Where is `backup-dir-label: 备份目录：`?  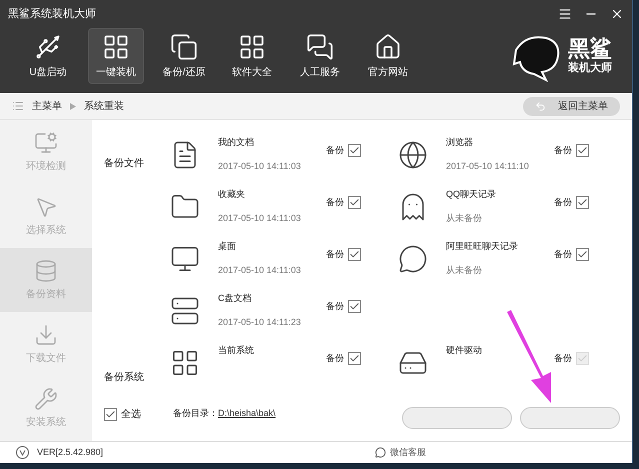 backup-dir-label: 备份目录： is located at coordinates (195, 413).